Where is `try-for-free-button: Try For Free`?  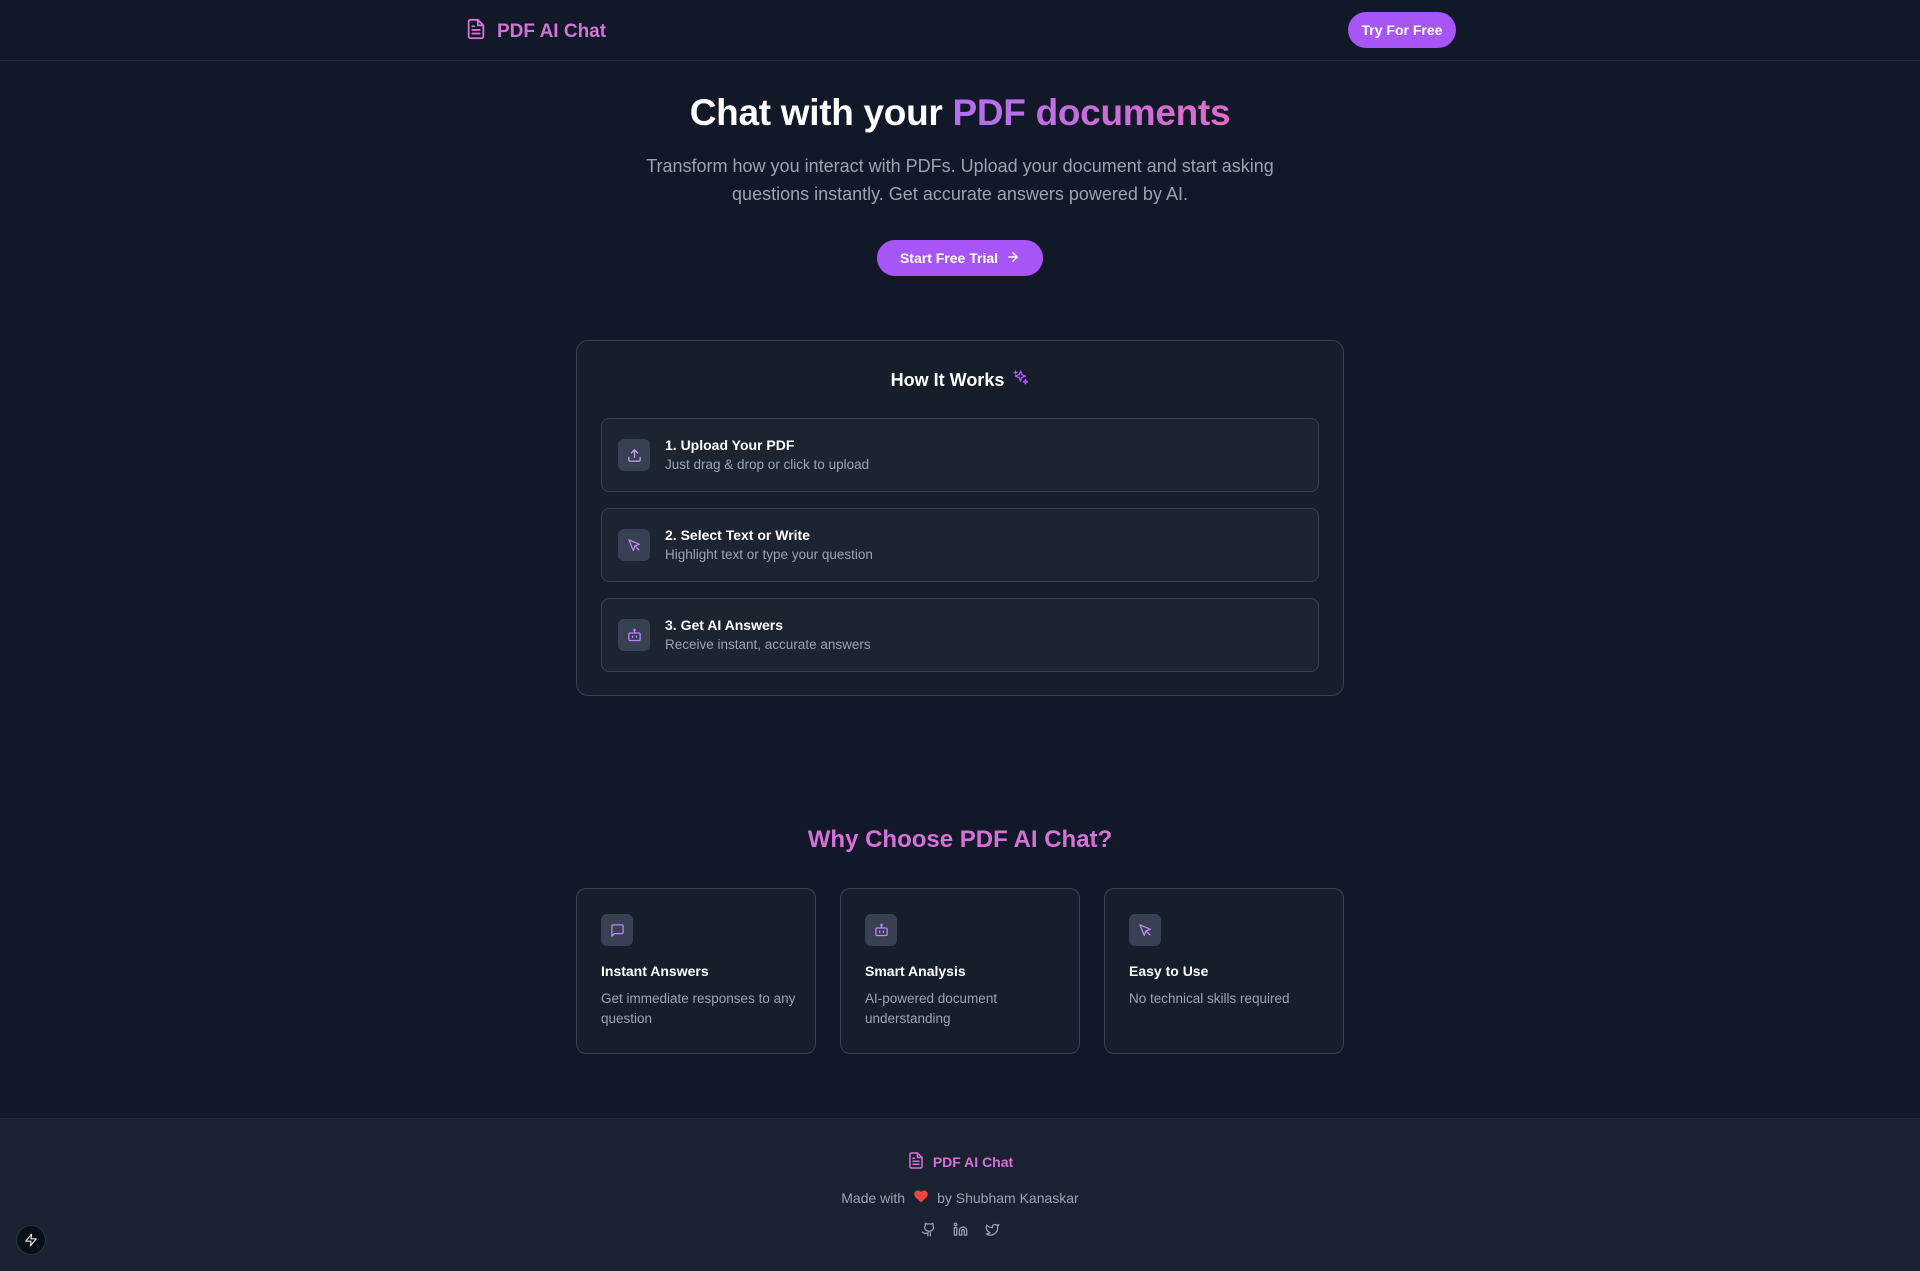
try-for-free-button: Try For Free is located at coordinates (1402, 30).